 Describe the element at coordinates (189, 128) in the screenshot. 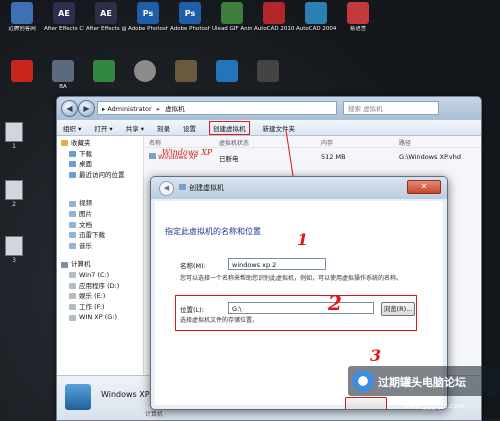

I see `toolbar-item: 设置` at that location.